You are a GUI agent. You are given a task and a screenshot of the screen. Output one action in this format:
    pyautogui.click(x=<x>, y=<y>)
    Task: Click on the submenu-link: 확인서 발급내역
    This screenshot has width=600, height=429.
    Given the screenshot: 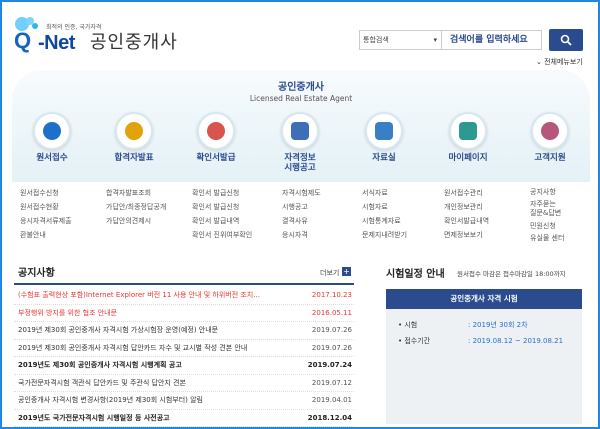 What is the action you would take?
    pyautogui.click(x=222, y=221)
    